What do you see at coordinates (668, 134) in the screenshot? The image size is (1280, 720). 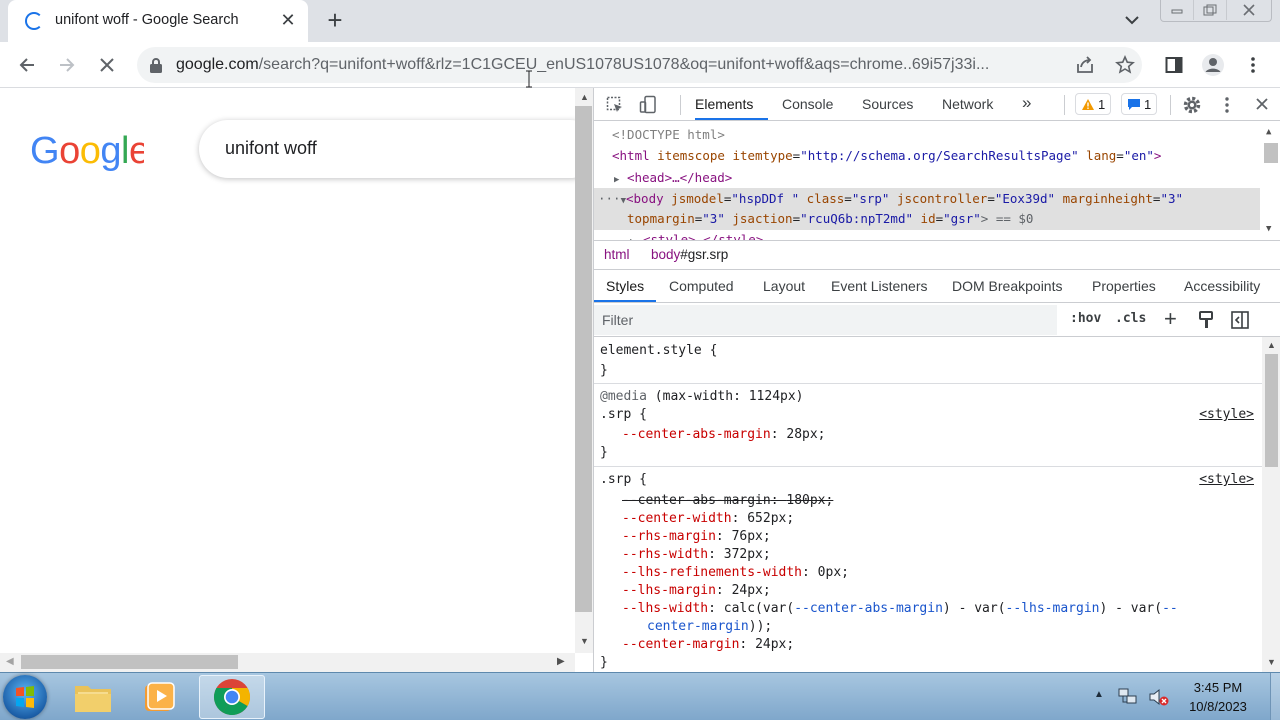 I see `doctype-node: <!DOCTYPE html>` at bounding box center [668, 134].